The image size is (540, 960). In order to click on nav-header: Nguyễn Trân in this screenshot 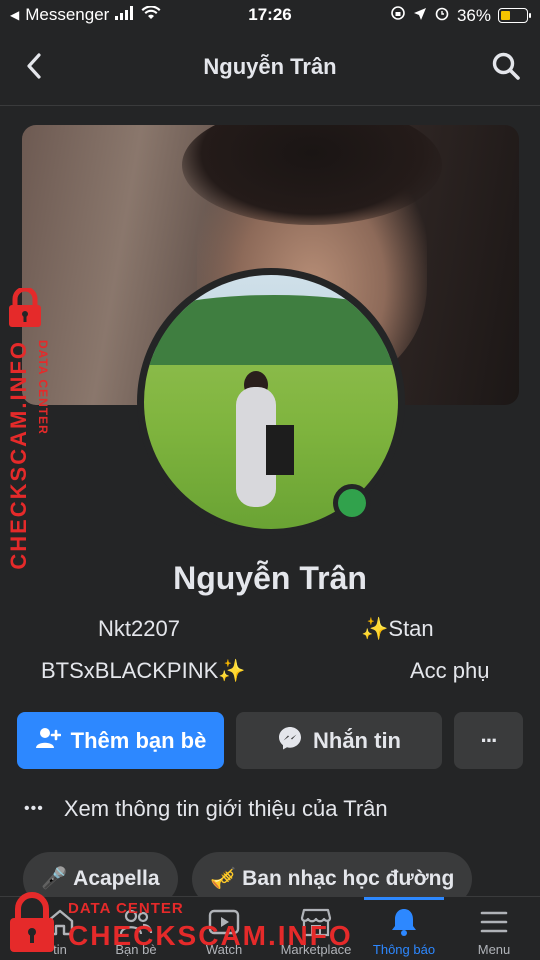, I will do `click(270, 68)`.